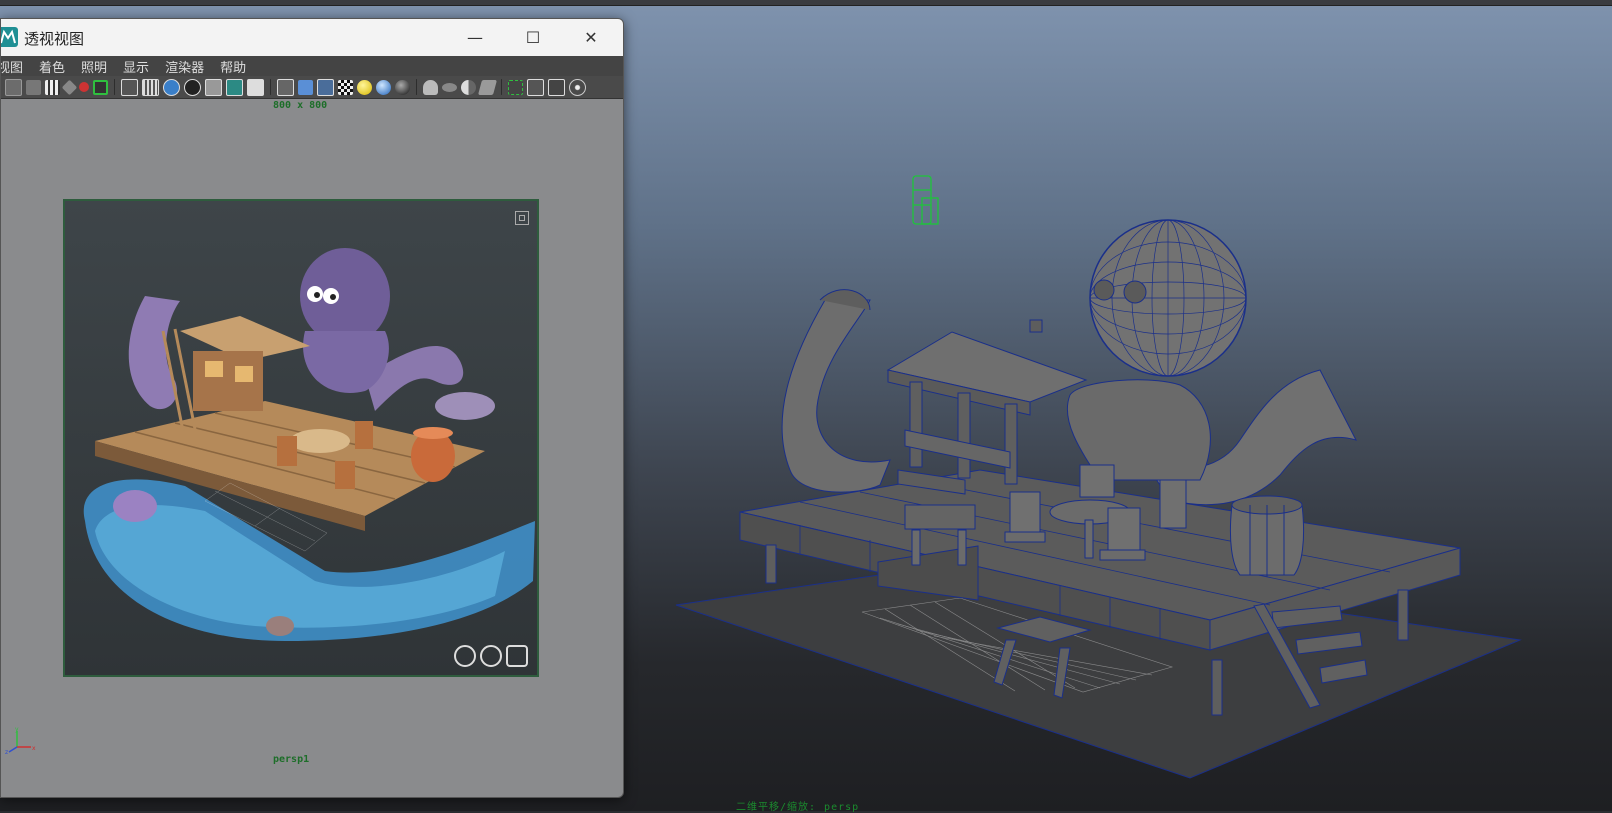 Image resolution: width=1612 pixels, height=813 pixels. Describe the element at coordinates (577, 87) in the screenshot. I see `share-icon` at that location.